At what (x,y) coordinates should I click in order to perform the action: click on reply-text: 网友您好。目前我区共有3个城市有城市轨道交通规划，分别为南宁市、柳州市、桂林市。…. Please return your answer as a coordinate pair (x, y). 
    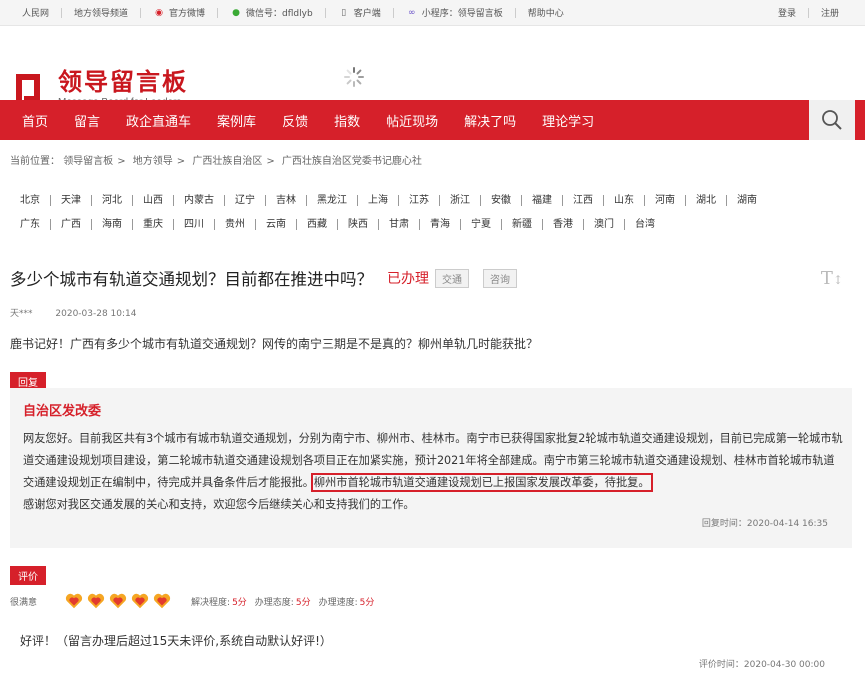
    Looking at the image, I should click on (433, 472).